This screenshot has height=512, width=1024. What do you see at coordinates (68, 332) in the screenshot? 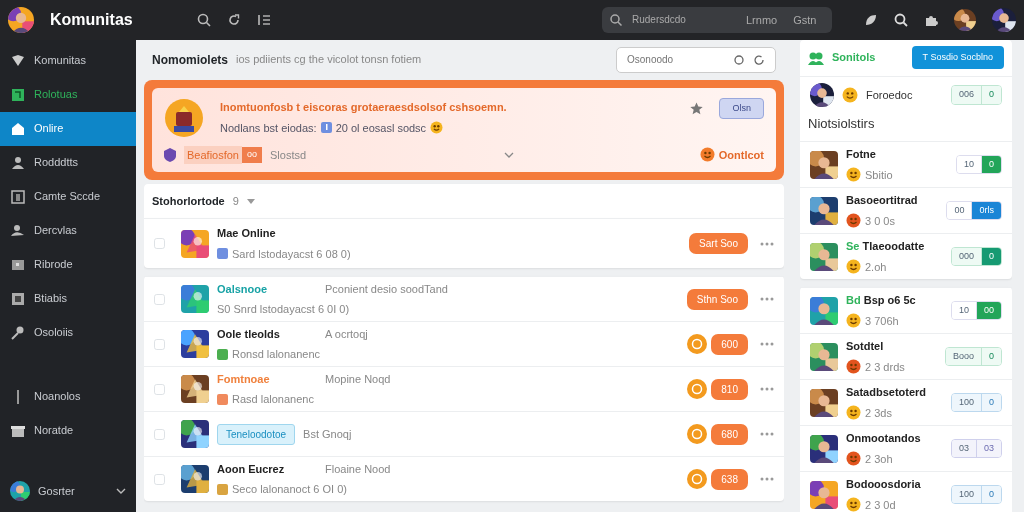
I see `sidebar-item: Osoloiis` at bounding box center [68, 332].